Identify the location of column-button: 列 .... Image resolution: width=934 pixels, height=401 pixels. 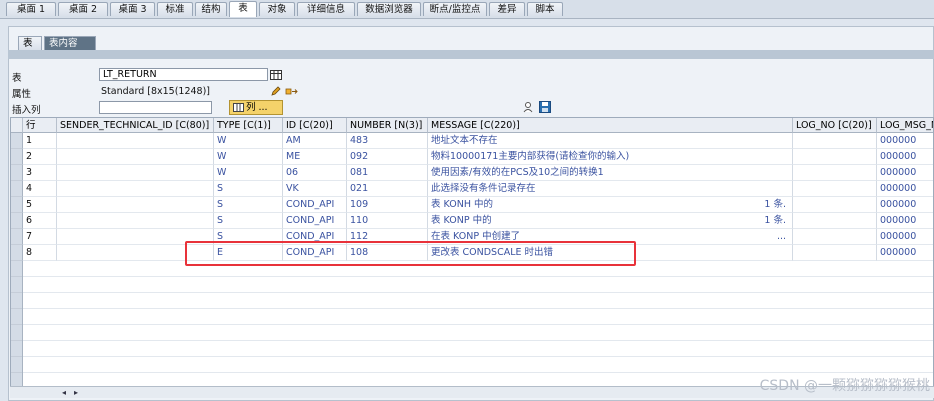
(256, 107).